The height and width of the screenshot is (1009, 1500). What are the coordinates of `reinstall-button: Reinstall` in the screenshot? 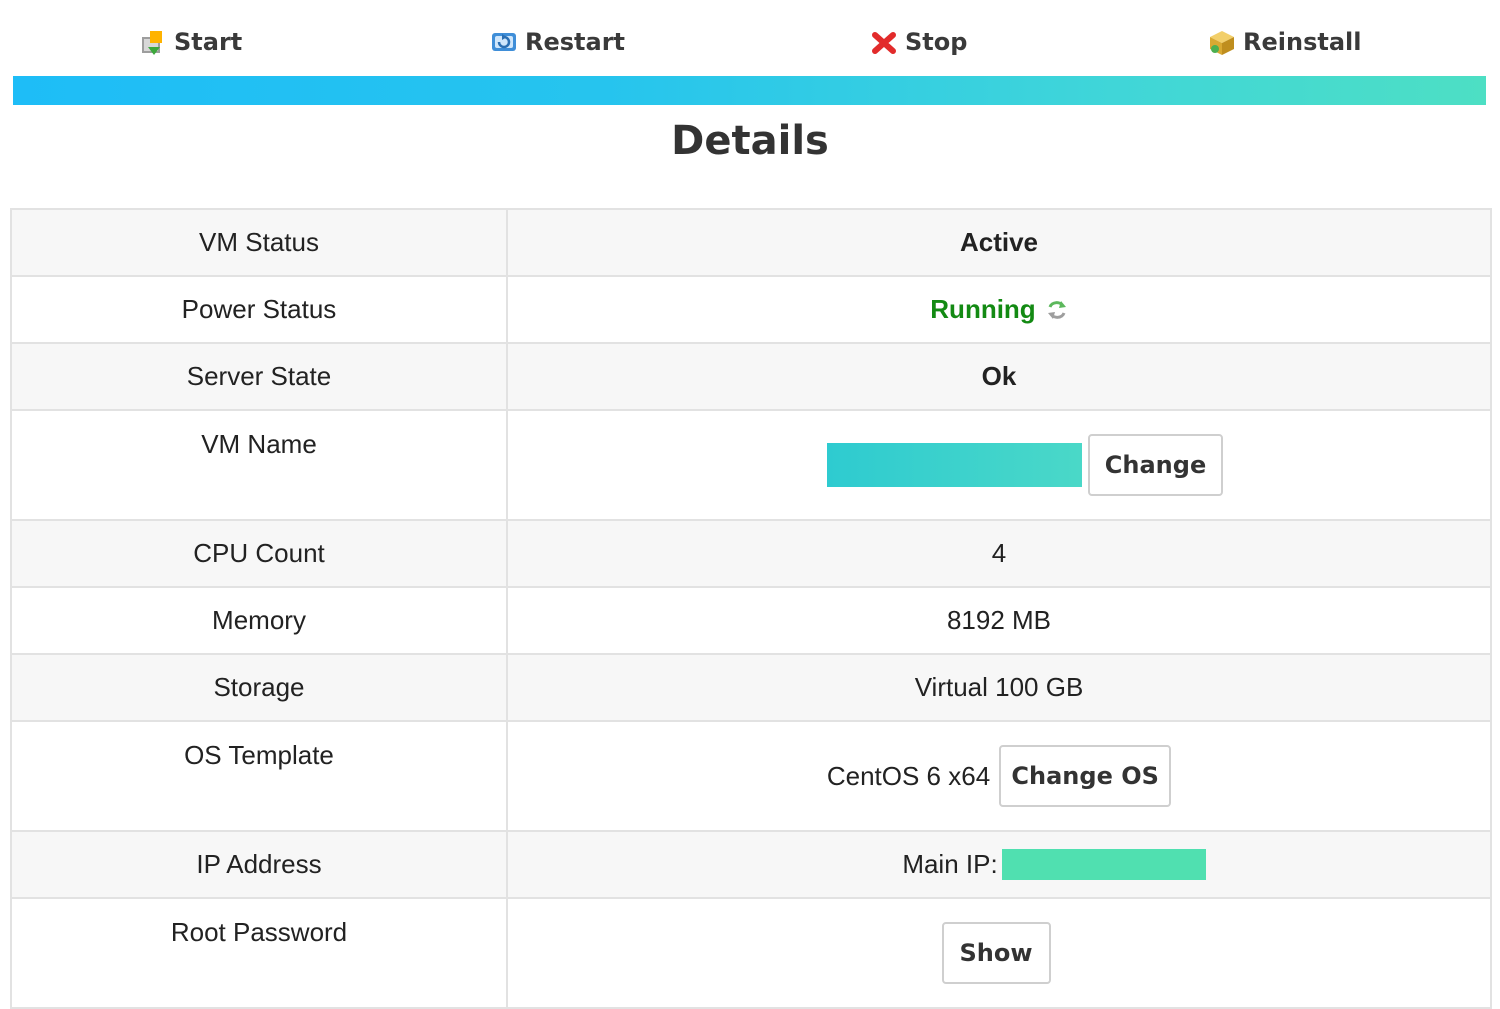 It's located at (1284, 42).